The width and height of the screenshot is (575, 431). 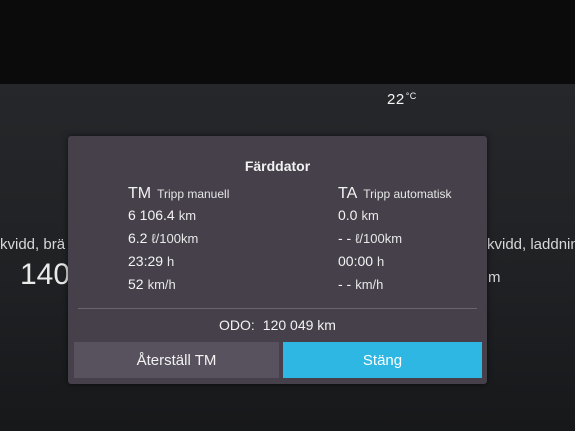 I want to click on speed-value: 52, so click(x=136, y=284).